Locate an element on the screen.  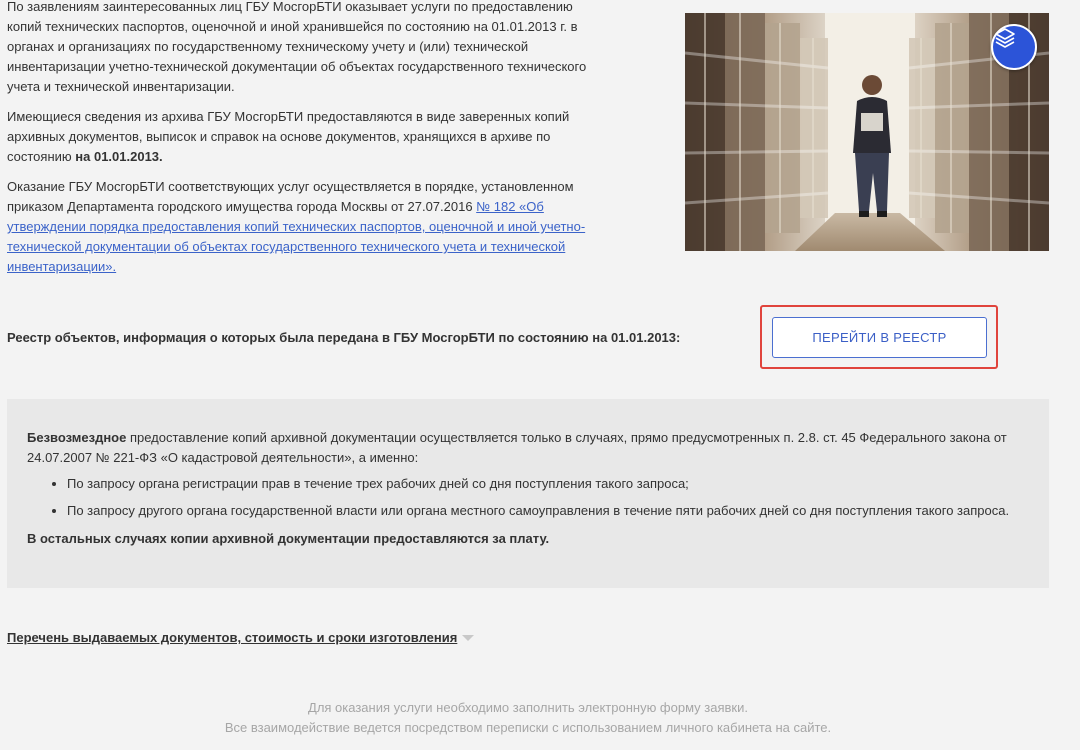
go-to-registry-button: ПЕРЕЙТИ В РЕЕСТР is located at coordinates (879, 337).